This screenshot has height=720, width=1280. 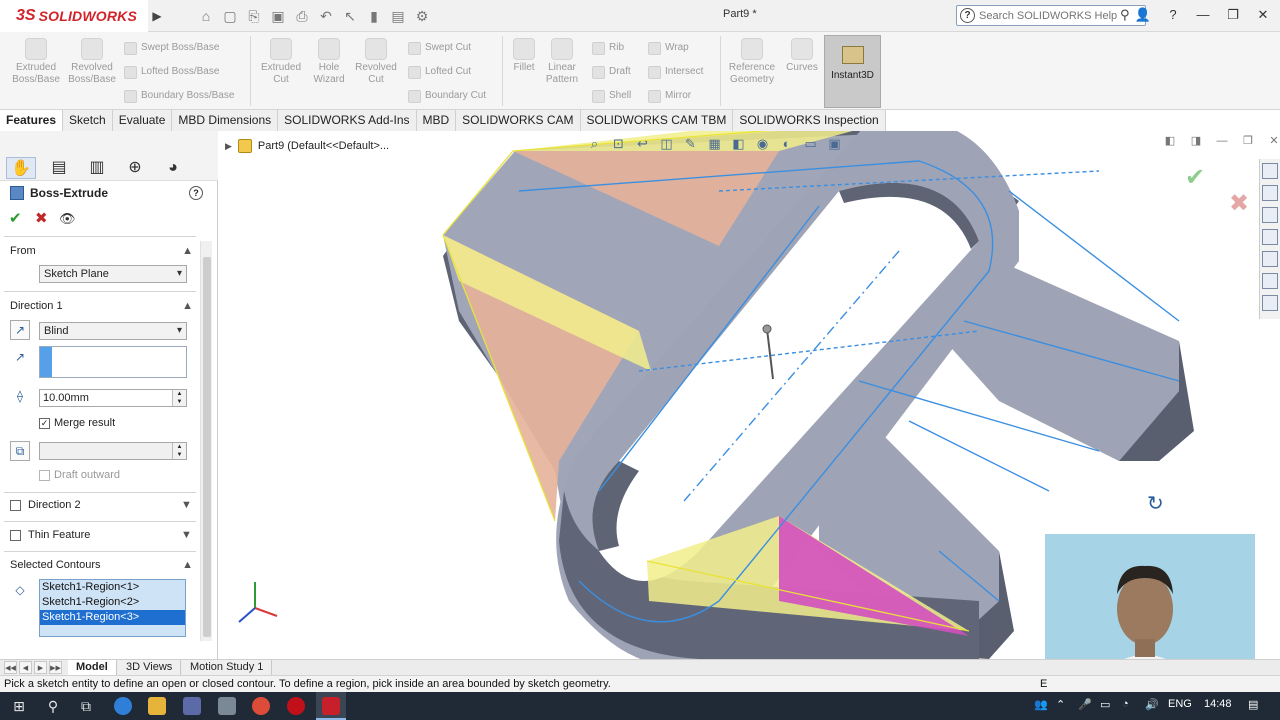 I want to click on swept-cut-button: Swept Cut, so click(x=439, y=48).